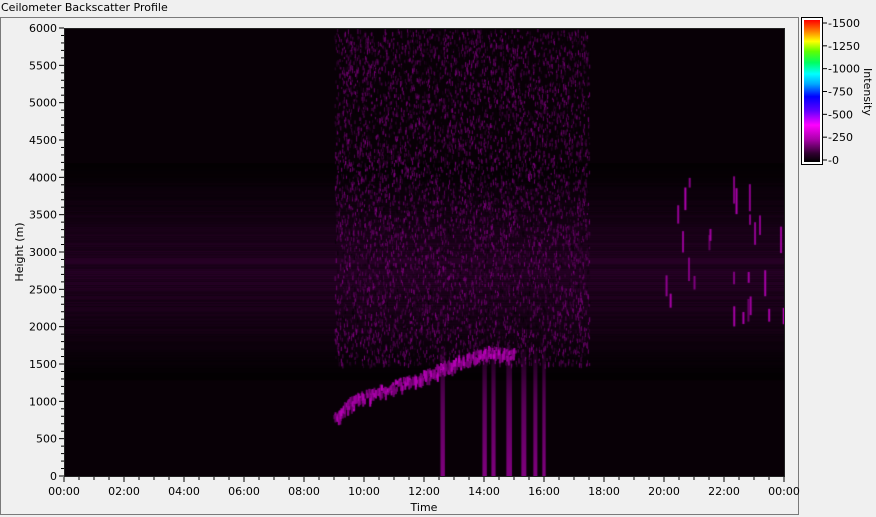 Image resolution: width=876 pixels, height=517 pixels. Describe the element at coordinates (43, 364) in the screenshot. I see `y-tick-label: 1500` at that location.